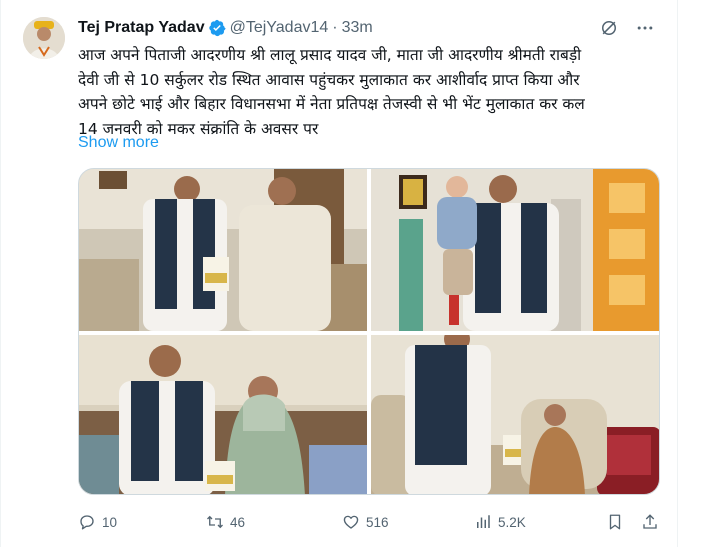 This screenshot has height=547, width=705. I want to click on tweet-timestamp: 33m, so click(357, 28).